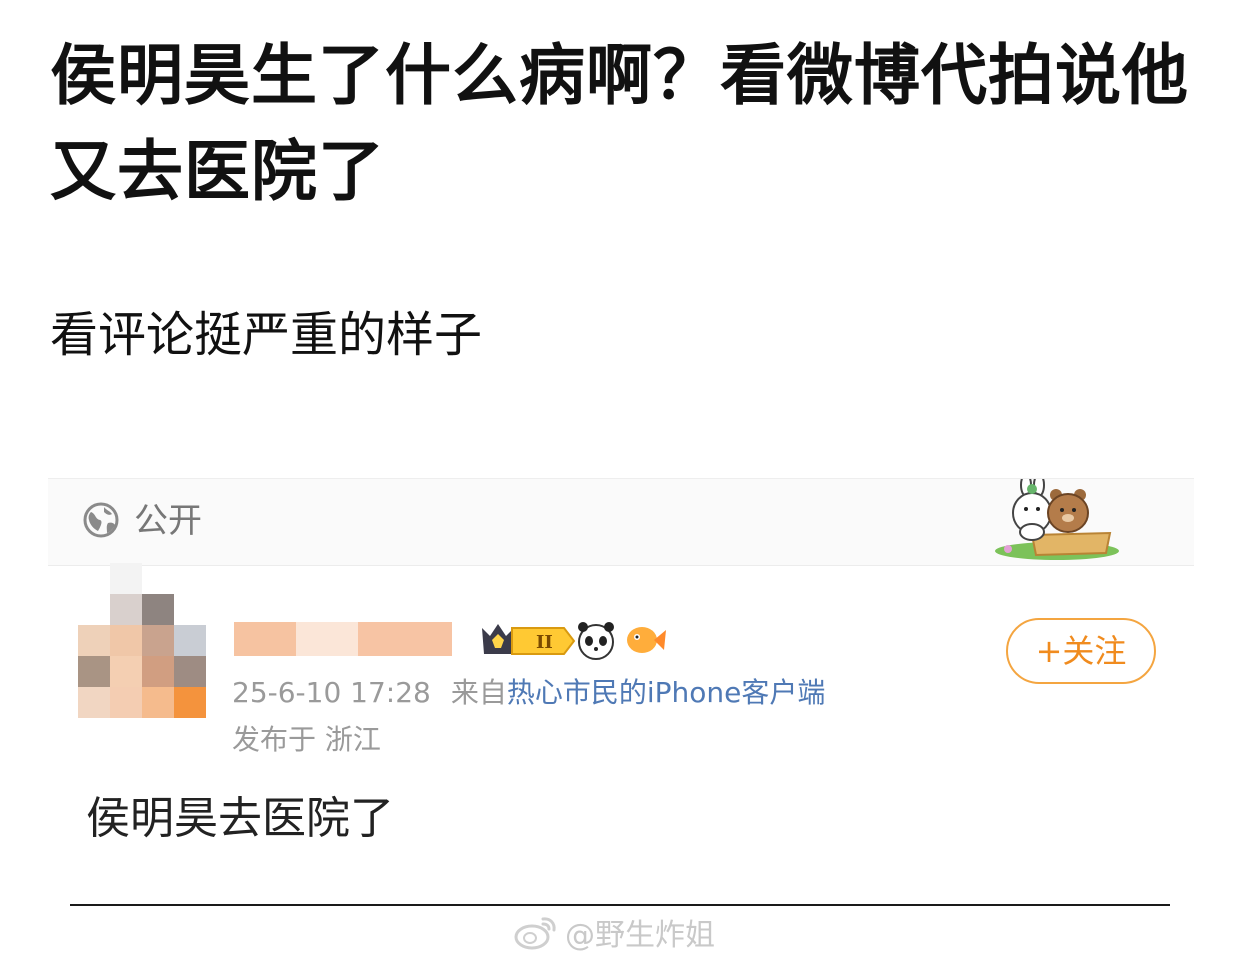  I want to click on visibility-row: 公开, so click(621, 522).